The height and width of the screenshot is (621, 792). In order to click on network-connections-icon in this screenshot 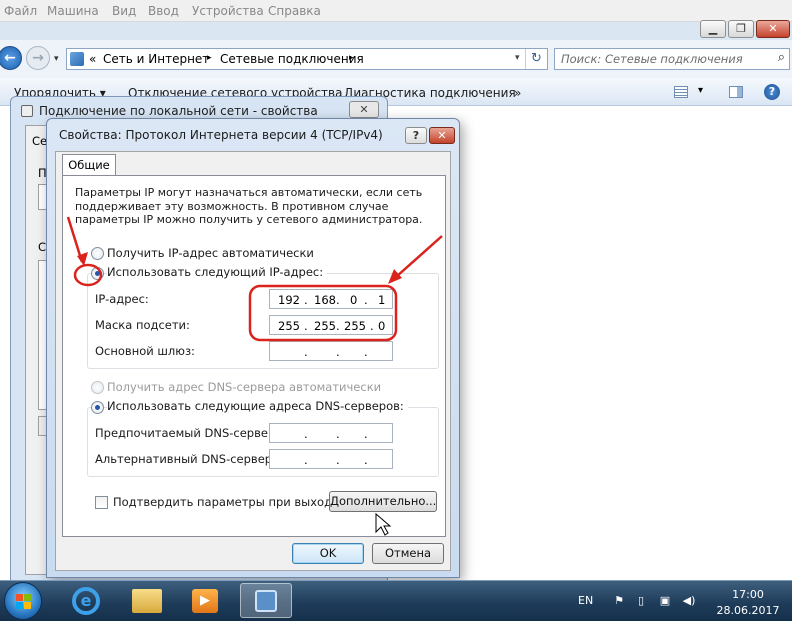, I will do `click(266, 601)`.